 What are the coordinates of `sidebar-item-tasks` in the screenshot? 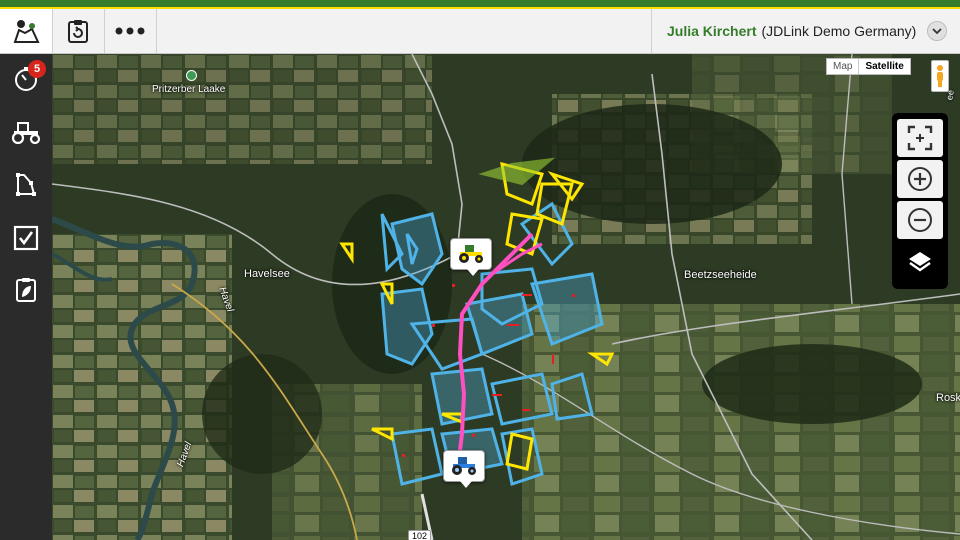 It's located at (26, 238).